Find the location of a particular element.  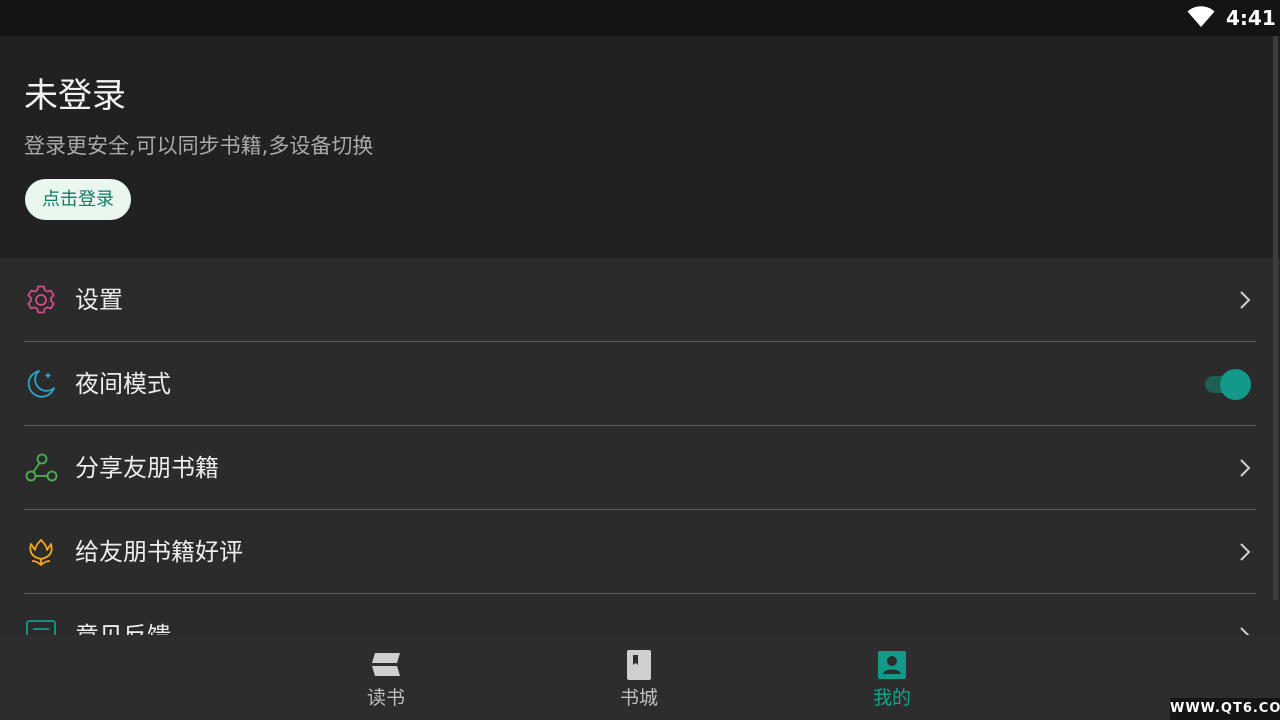

share-icon is located at coordinates (41, 467).